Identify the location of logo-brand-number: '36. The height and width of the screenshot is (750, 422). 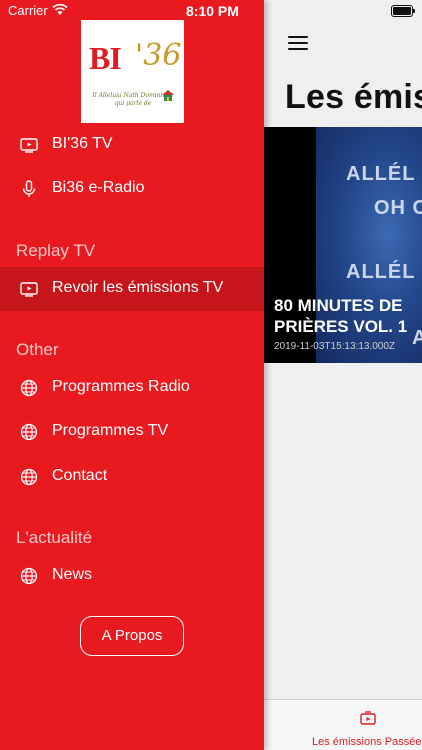
(158, 55).